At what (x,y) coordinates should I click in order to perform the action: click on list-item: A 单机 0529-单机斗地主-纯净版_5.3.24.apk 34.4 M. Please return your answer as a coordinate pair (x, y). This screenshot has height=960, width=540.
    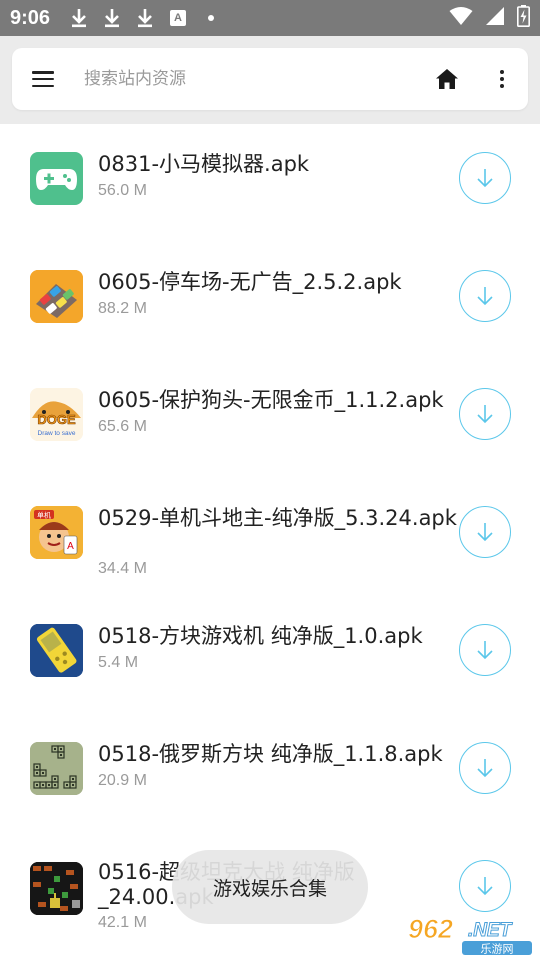
    Looking at the image, I should click on (270, 537).